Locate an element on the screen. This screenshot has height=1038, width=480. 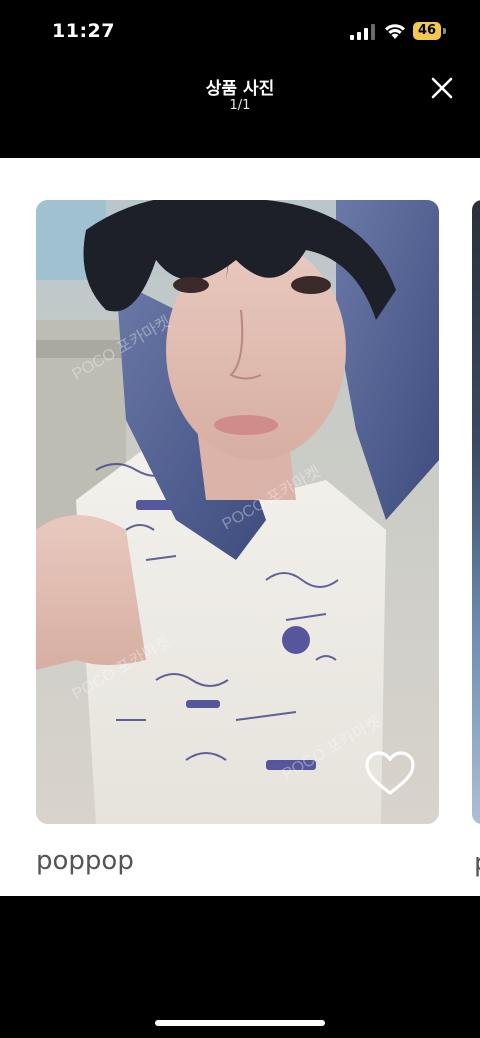
next-photo-card is located at coordinates (476, 512).